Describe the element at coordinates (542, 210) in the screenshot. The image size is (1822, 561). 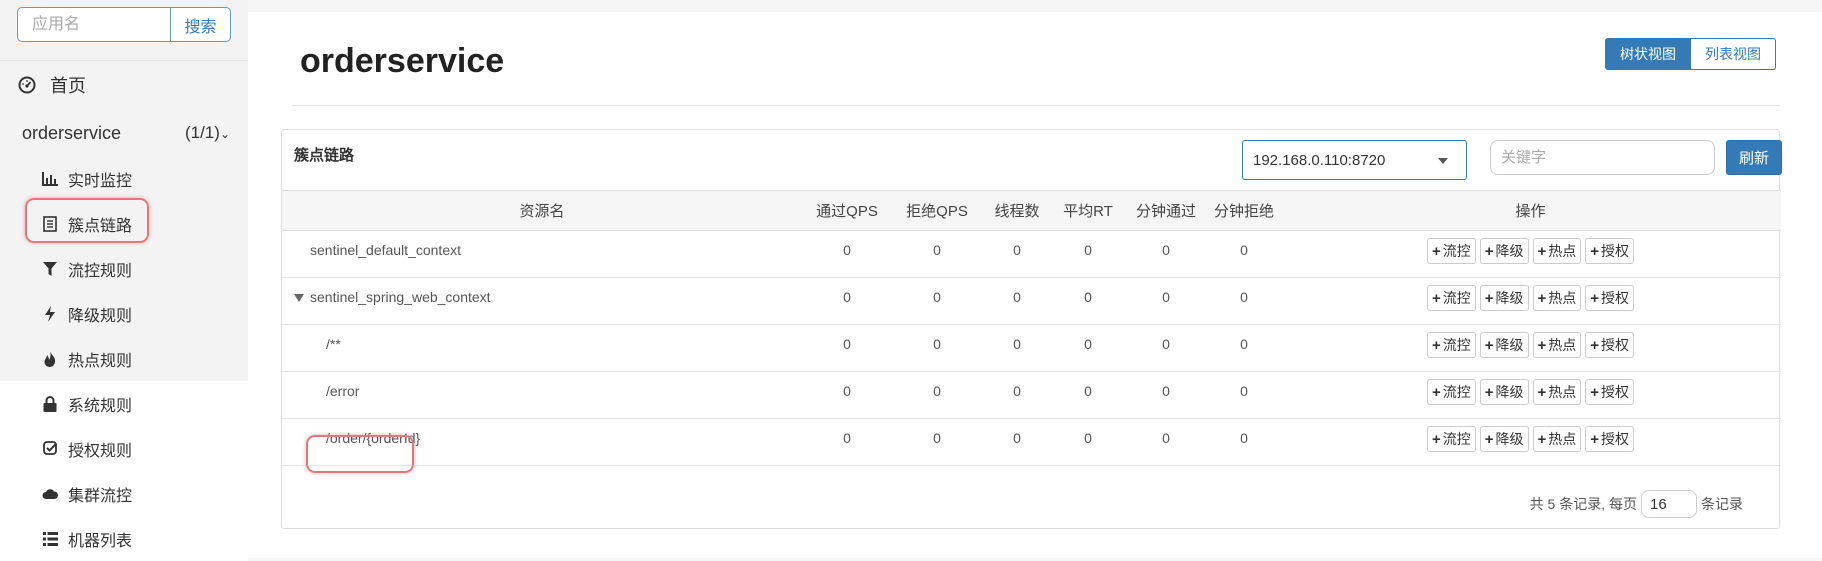
I see `col-header-resource: 资源名` at that location.